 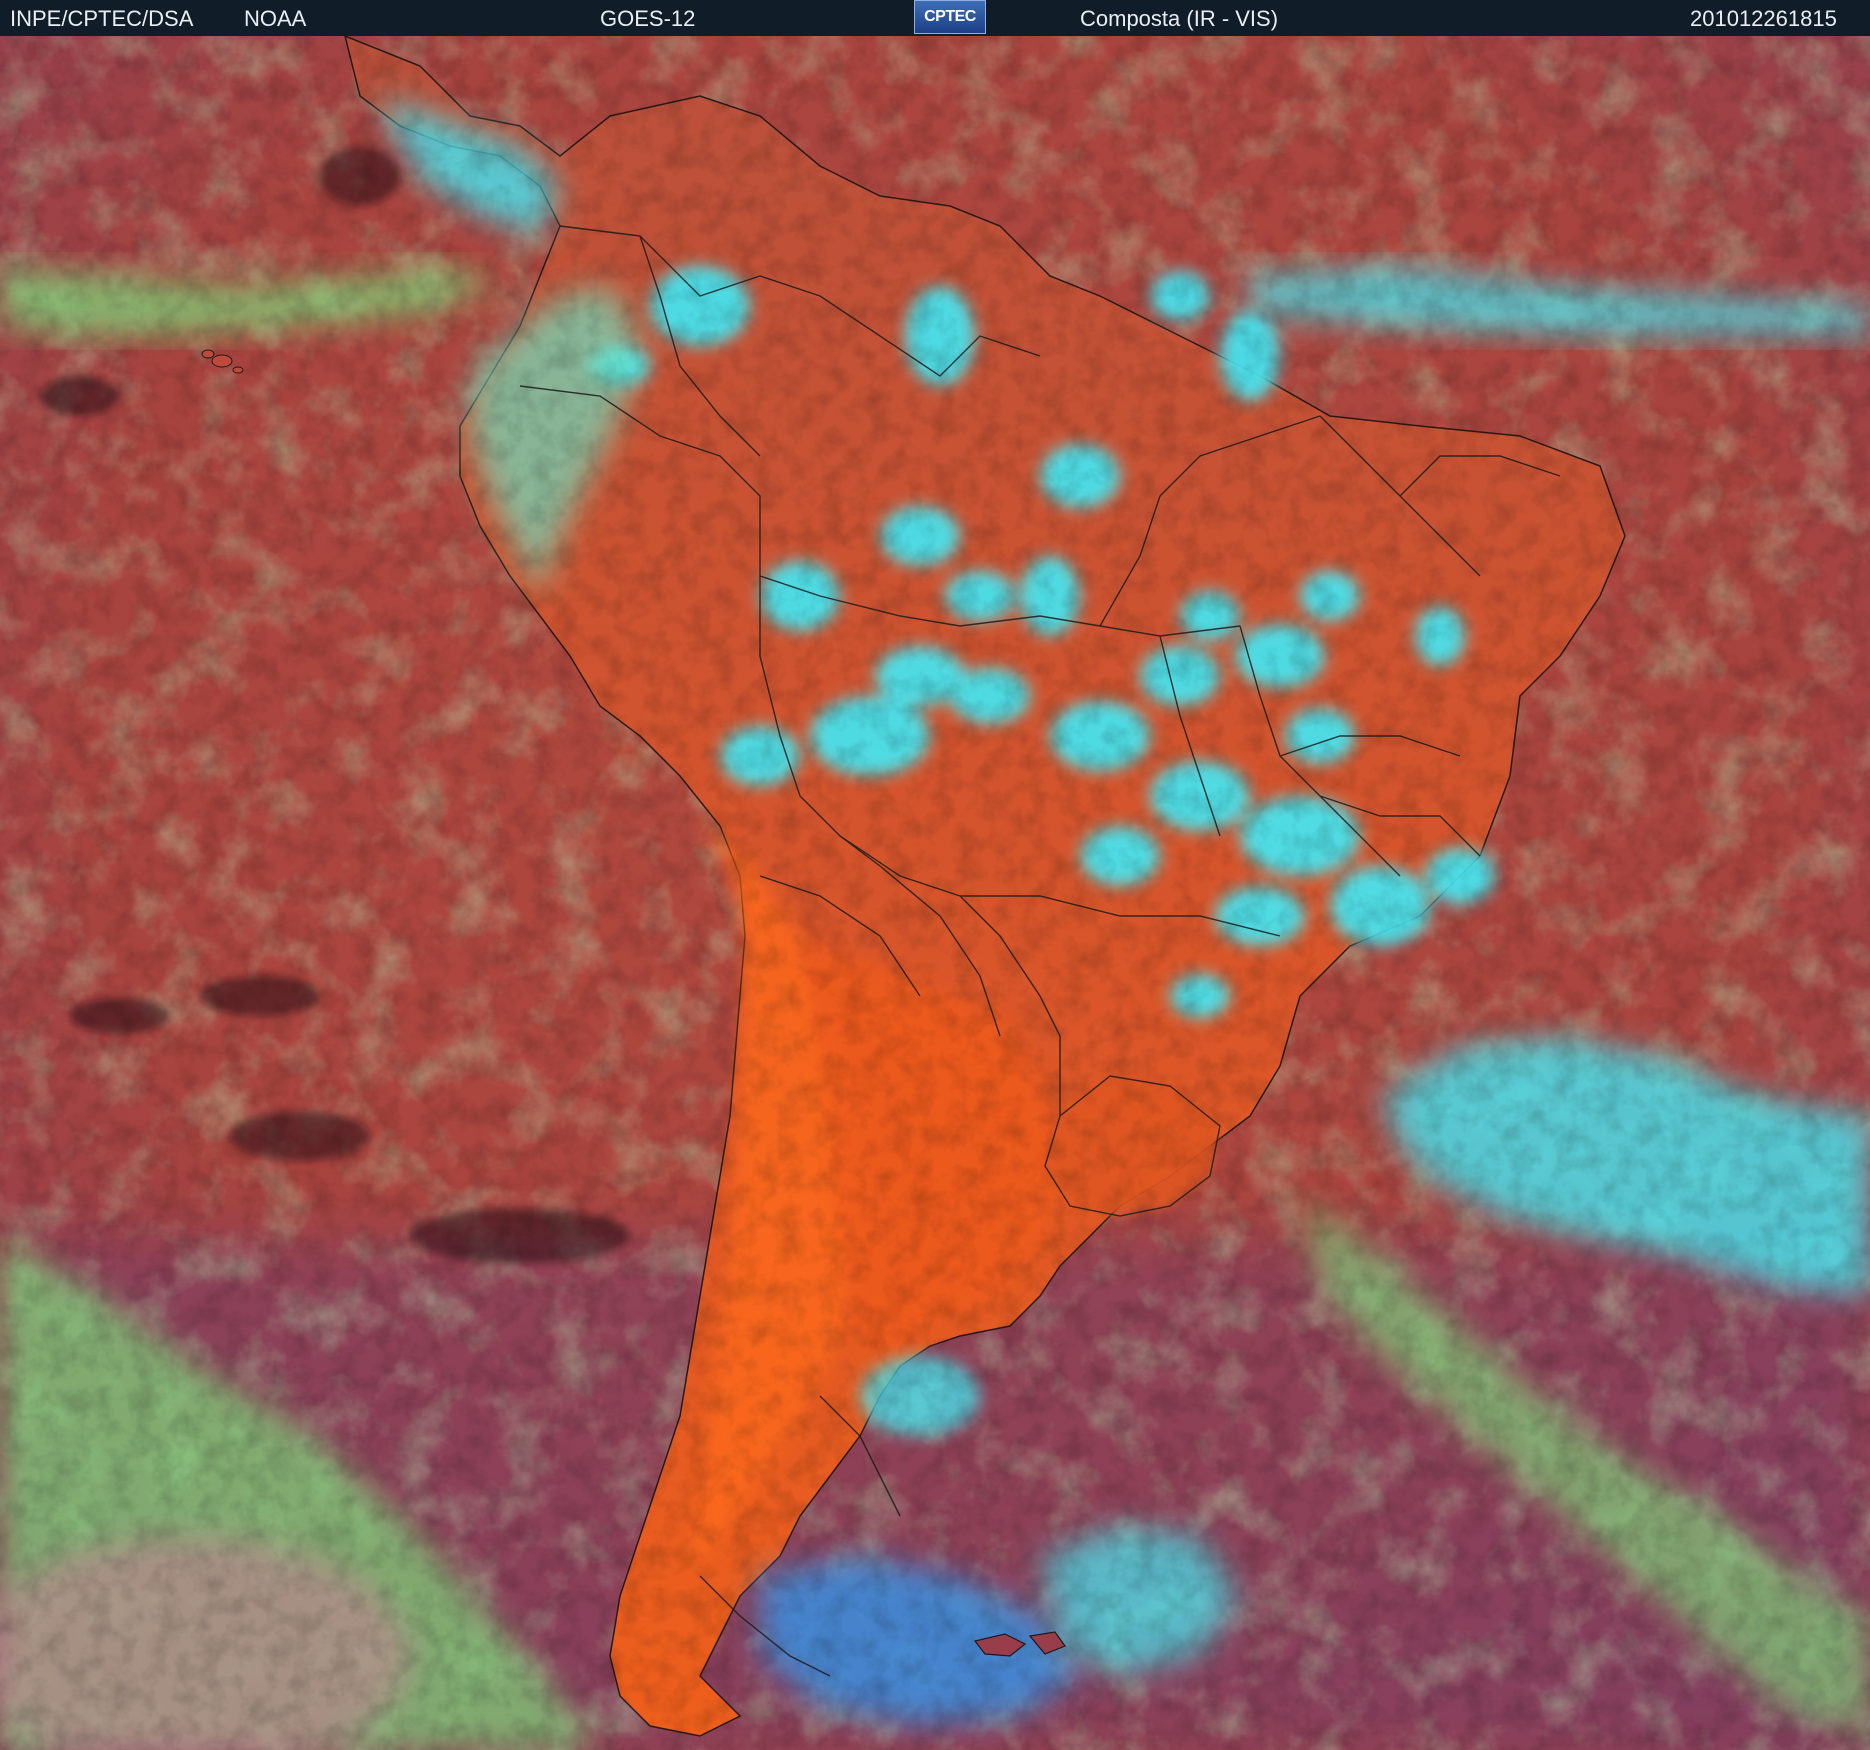 What do you see at coordinates (1179, 18) in the screenshot?
I see `product-label: Composta (IR - VIS)` at bounding box center [1179, 18].